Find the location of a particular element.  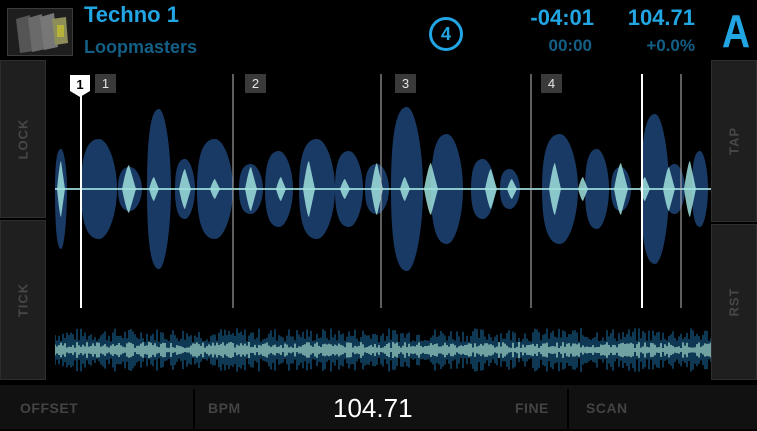

offset-label: OFFSET is located at coordinates (49, 407).